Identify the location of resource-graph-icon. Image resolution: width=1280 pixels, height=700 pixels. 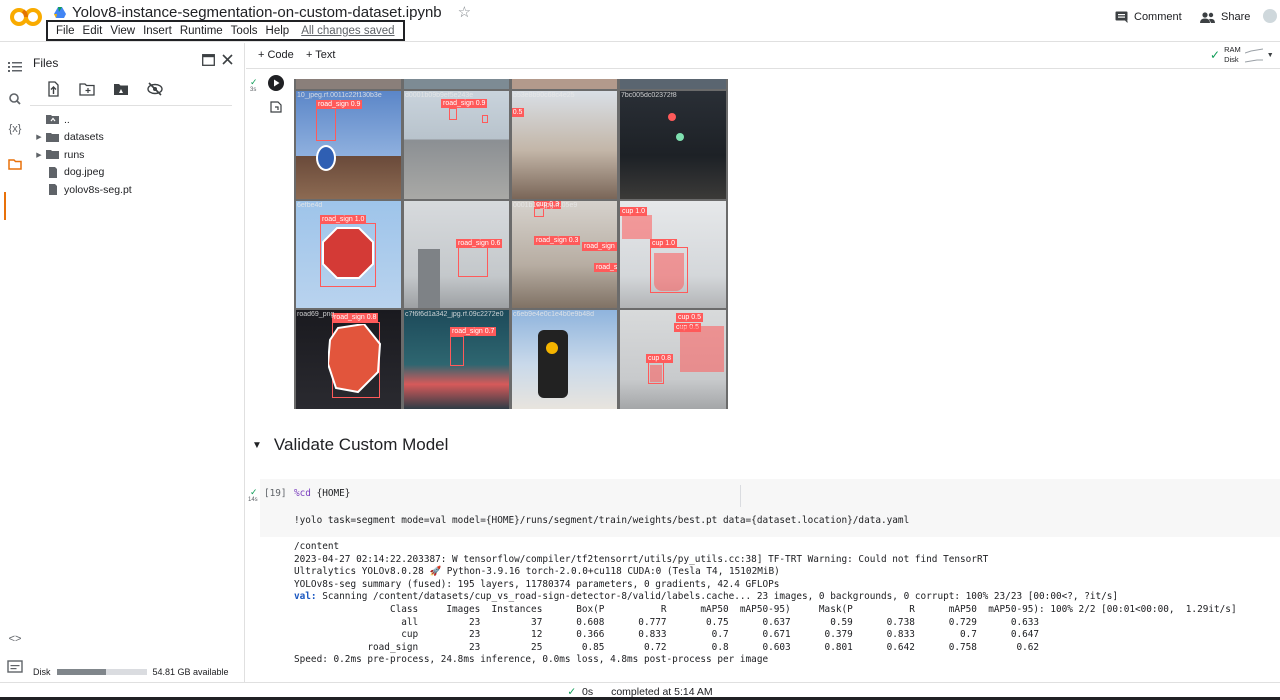
(1253, 55).